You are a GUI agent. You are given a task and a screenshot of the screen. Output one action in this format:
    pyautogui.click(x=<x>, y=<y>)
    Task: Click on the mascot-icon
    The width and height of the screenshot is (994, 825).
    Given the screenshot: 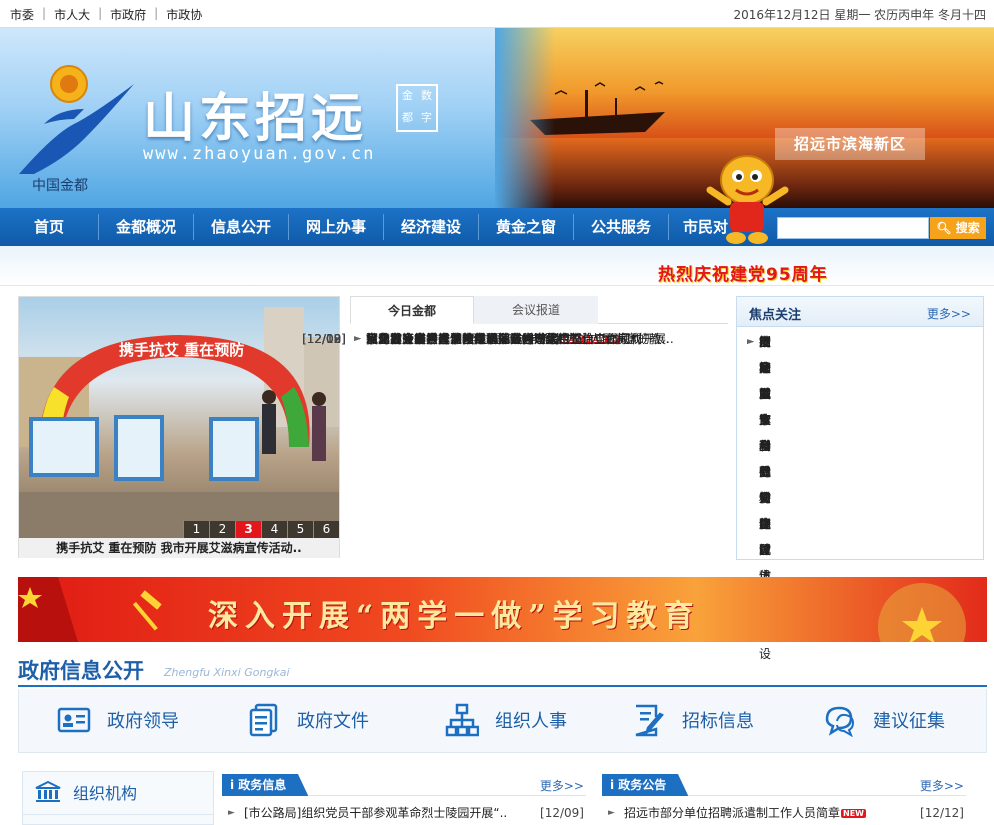 What is the action you would take?
    pyautogui.click(x=747, y=199)
    